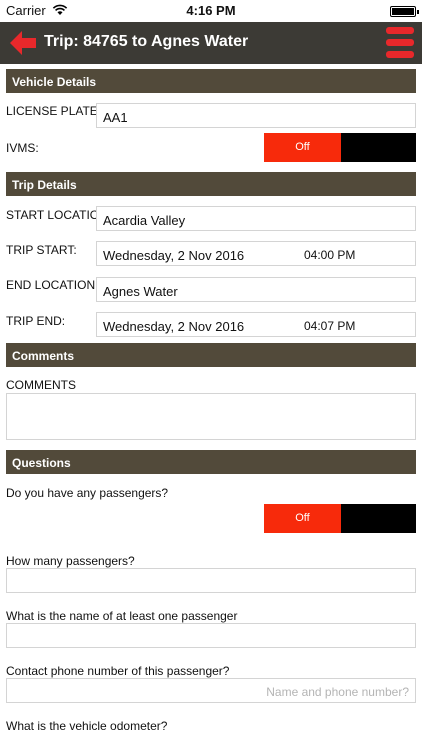  Describe the element at coordinates (256, 289) in the screenshot. I see `end-location-input: Agnes Water` at that location.